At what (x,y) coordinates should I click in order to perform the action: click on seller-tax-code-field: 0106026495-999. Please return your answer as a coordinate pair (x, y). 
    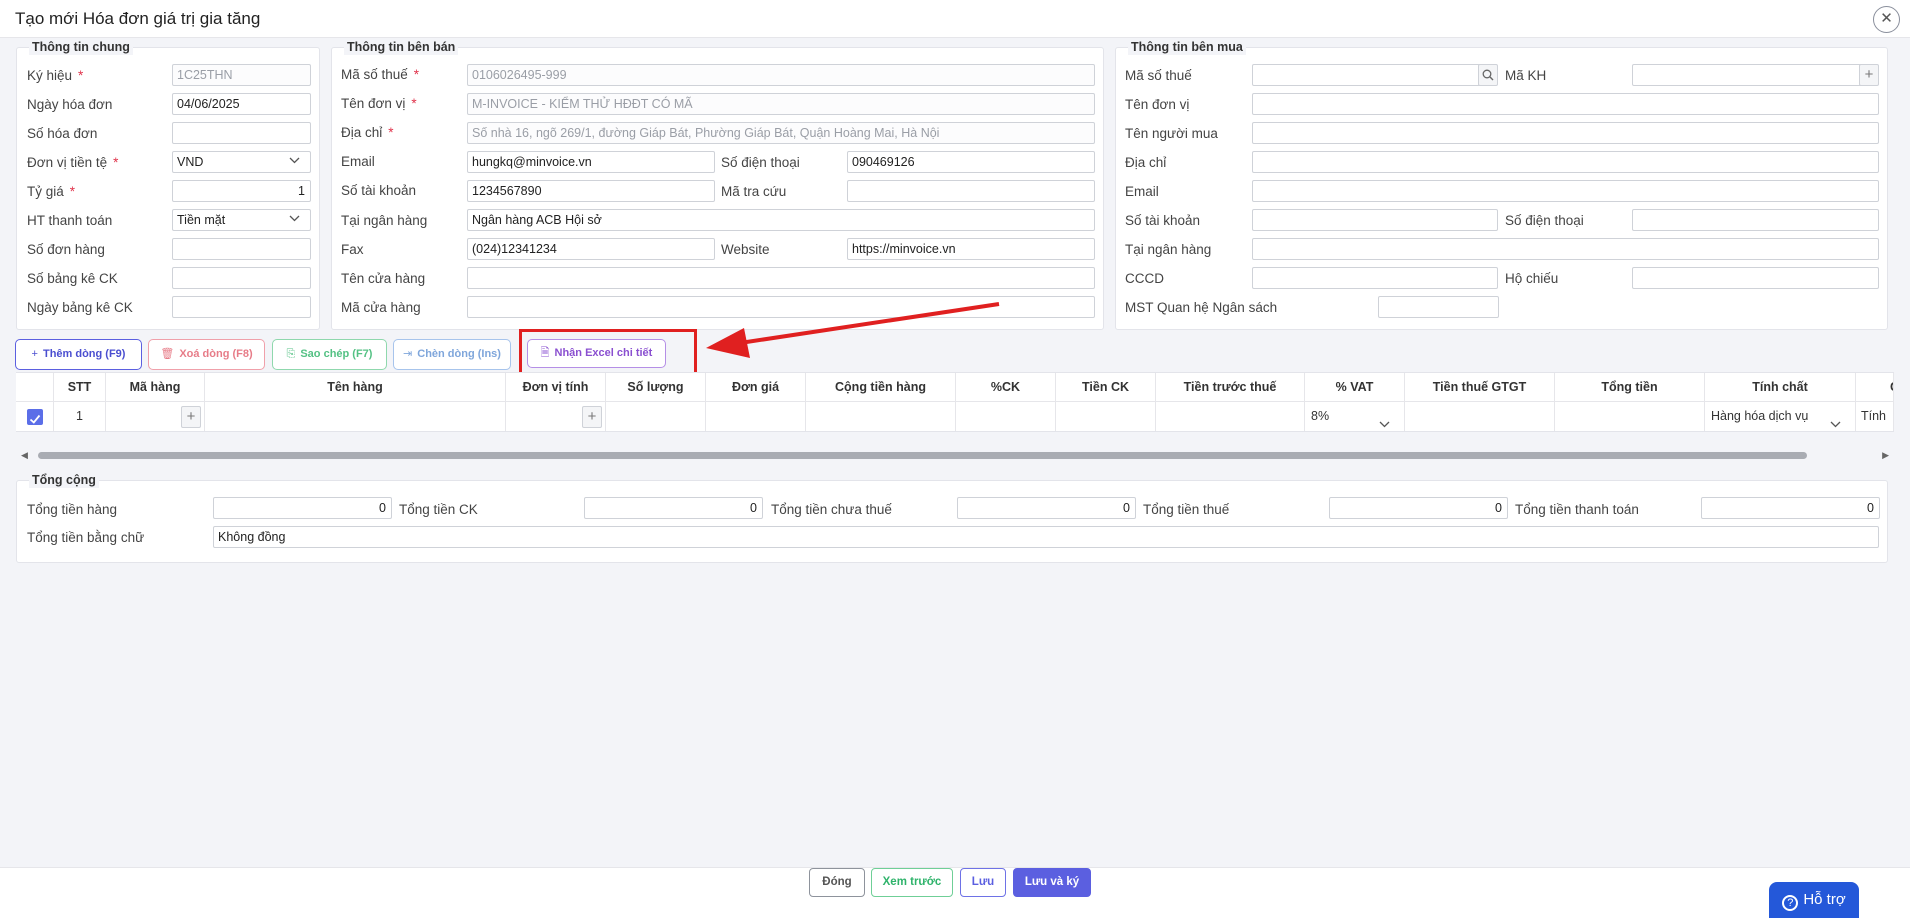
    Looking at the image, I should click on (781, 75).